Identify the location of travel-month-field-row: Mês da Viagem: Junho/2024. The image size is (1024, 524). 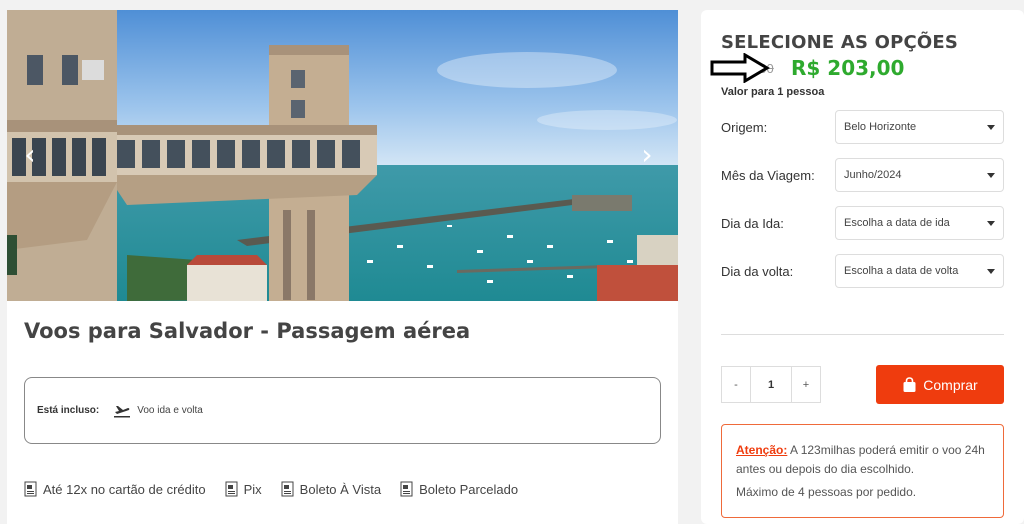
(862, 175).